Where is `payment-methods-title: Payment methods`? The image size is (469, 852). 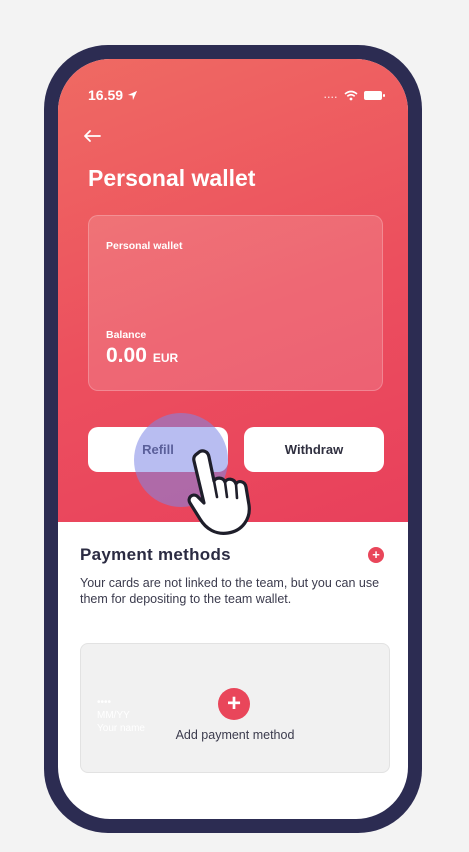 payment-methods-title: Payment methods is located at coordinates (155, 554).